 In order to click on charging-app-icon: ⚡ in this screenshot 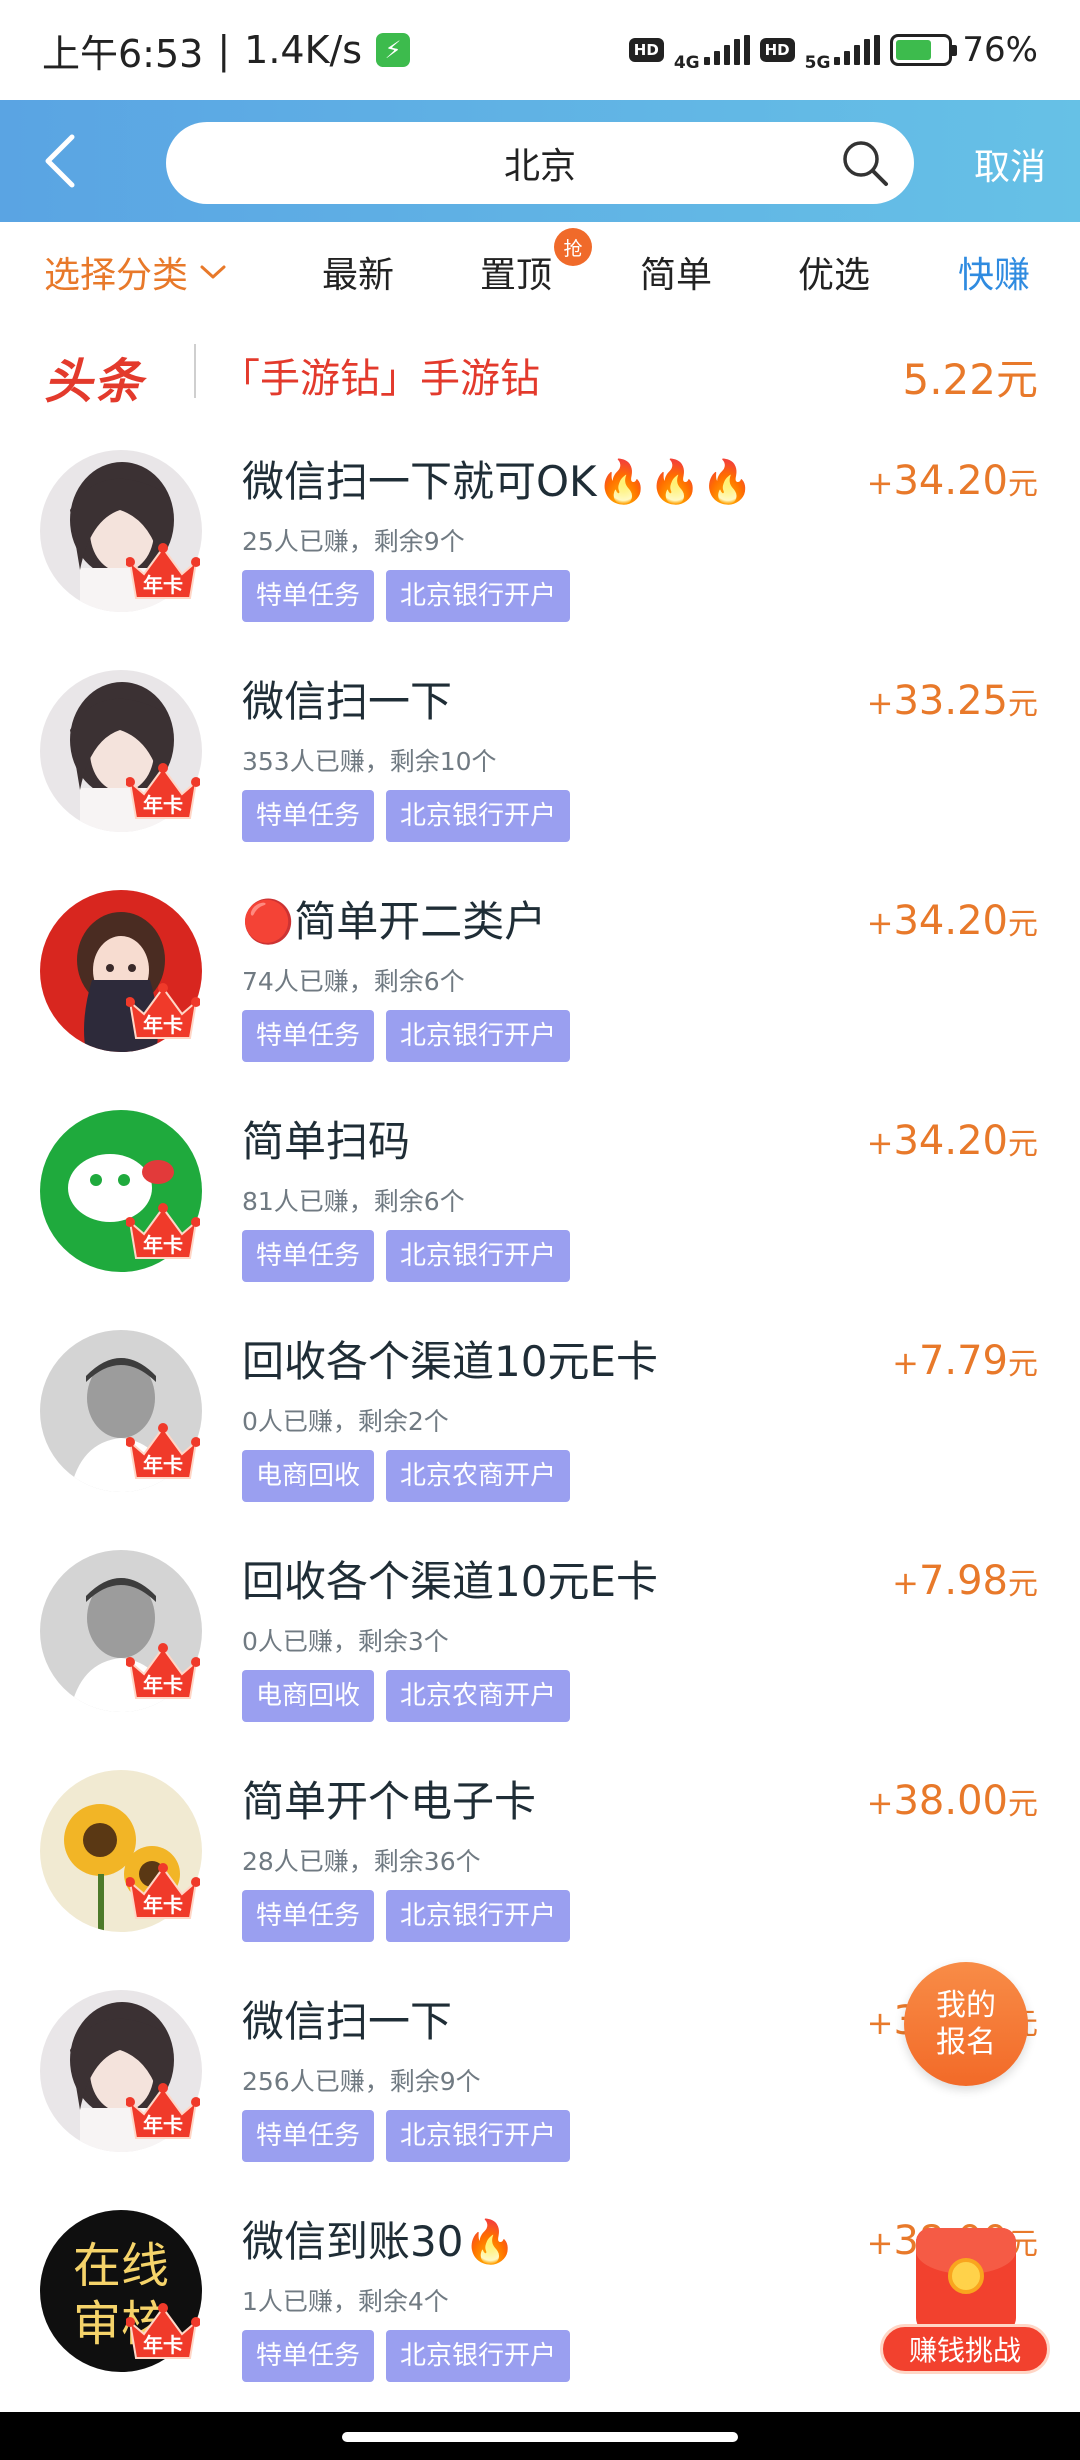, I will do `click(393, 50)`.